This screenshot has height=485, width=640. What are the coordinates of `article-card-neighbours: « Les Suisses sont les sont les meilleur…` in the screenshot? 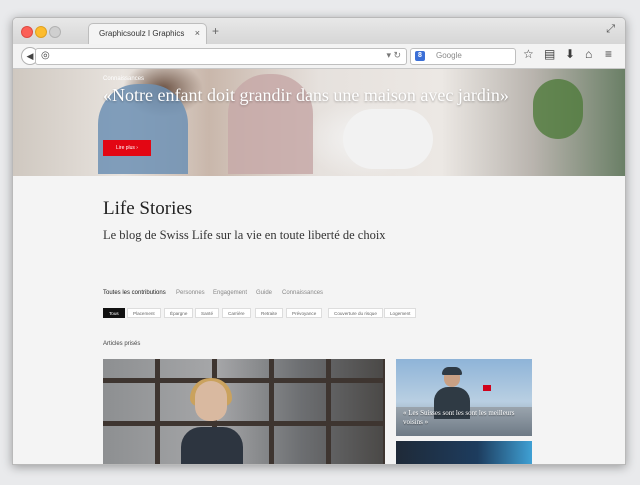 It's located at (464, 397).